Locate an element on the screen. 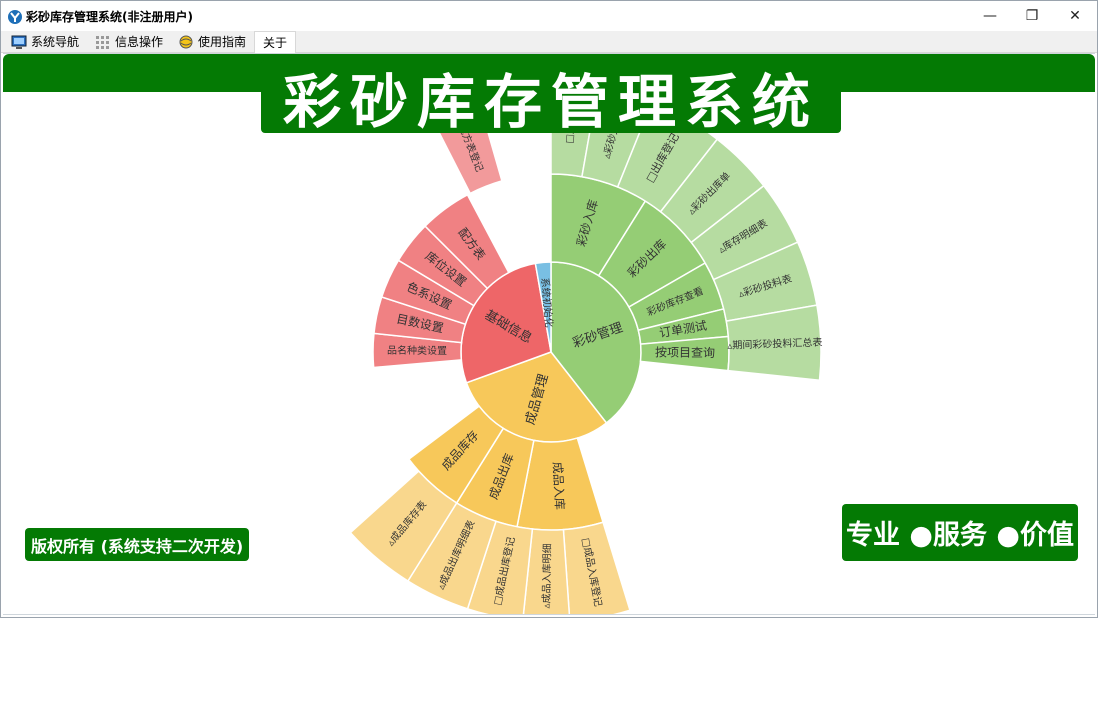  slogan-label: 专业 ●服务 ●价值 is located at coordinates (960, 532).